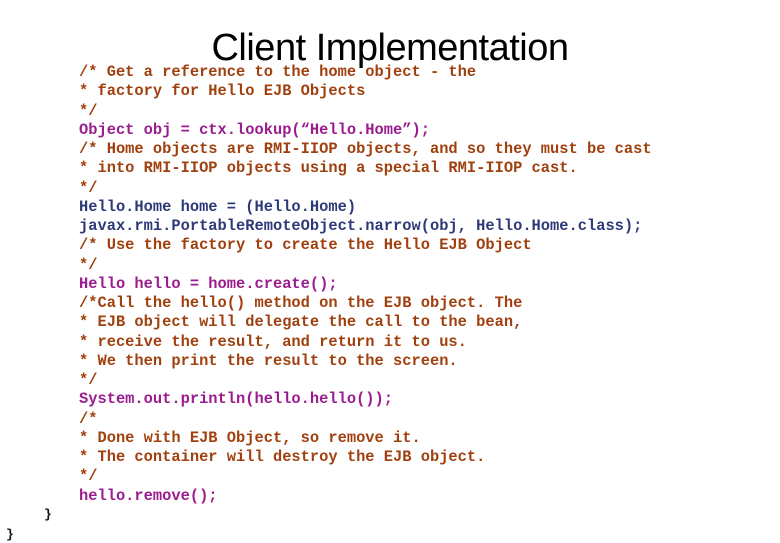  What do you see at coordinates (222, 91) in the screenshot?
I see `code-line-comment: * factory for Hello EJB Objects` at bounding box center [222, 91].